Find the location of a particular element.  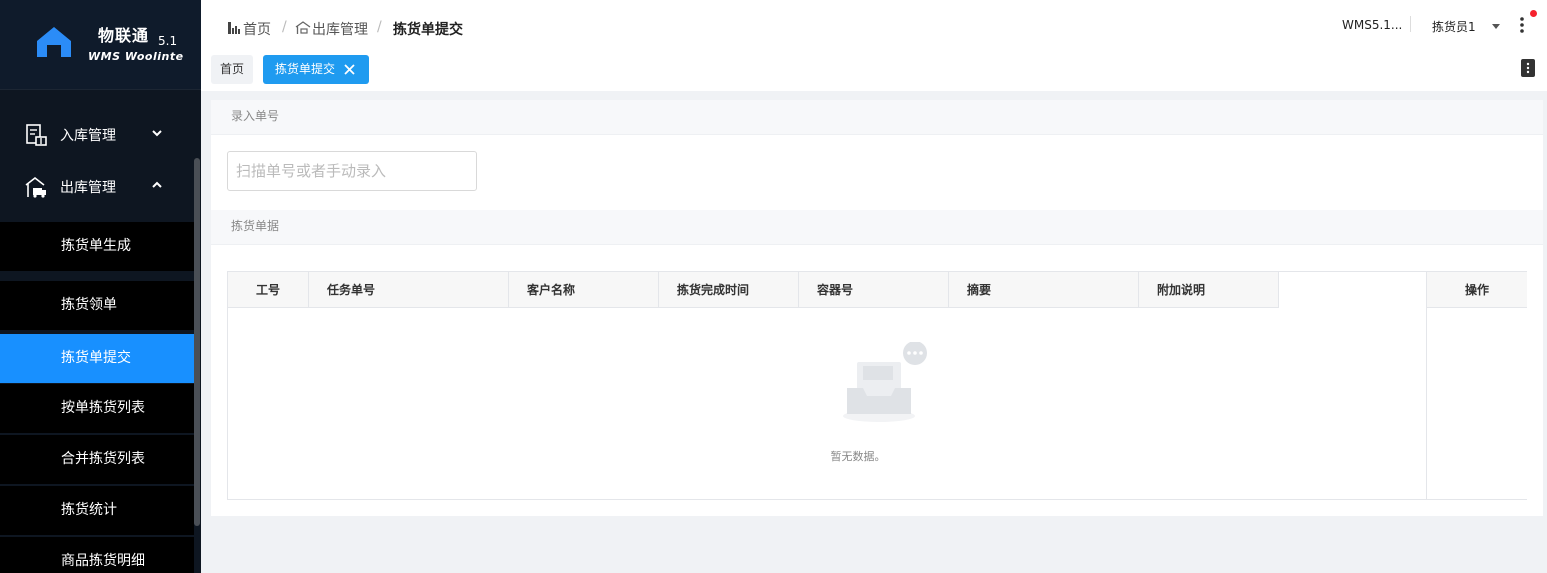

brand: 物联通 5.1 WMS Woolinte is located at coordinates (100, 45).